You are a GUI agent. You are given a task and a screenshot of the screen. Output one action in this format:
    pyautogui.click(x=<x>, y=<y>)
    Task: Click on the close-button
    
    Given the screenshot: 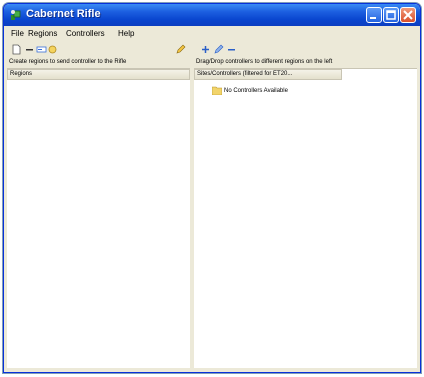 What is the action you would take?
    pyautogui.click(x=408, y=15)
    